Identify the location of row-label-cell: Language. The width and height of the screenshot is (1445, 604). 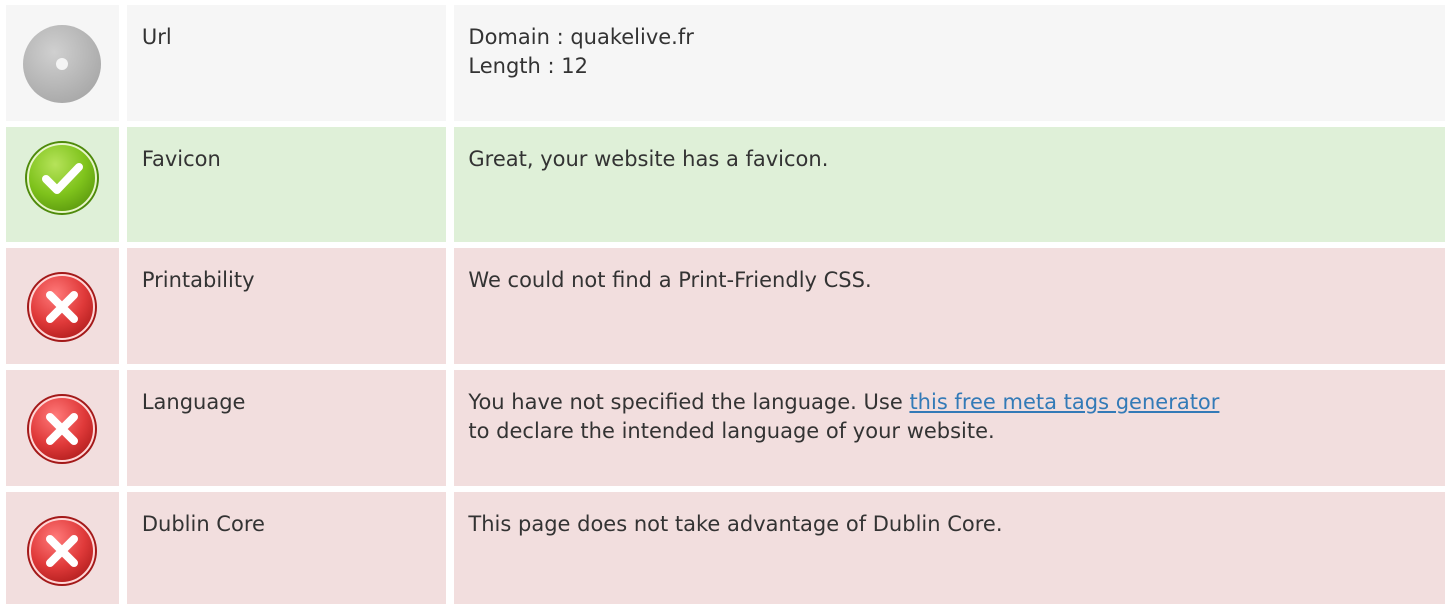
(286, 428).